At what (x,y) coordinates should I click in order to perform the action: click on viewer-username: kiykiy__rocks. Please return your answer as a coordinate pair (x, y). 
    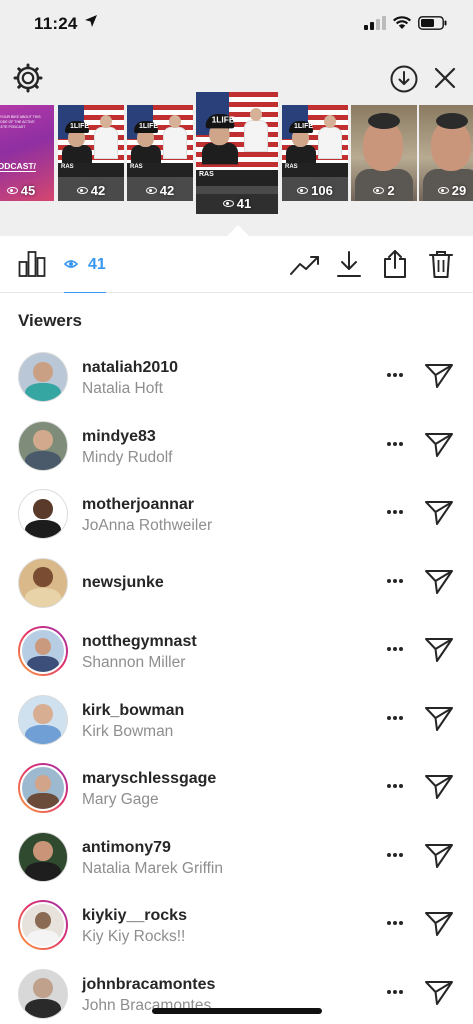
    Looking at the image, I should click on (134, 916).